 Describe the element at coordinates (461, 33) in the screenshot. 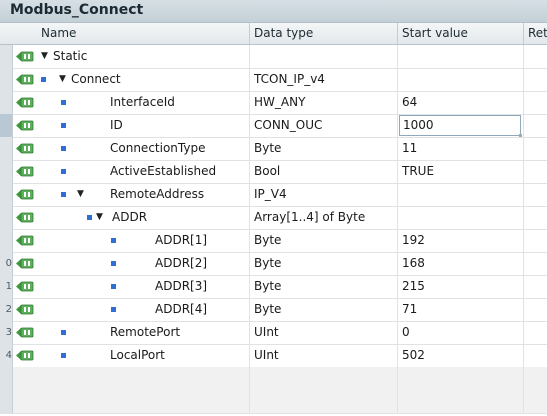

I see `column-startvalue-header: Start value` at that location.